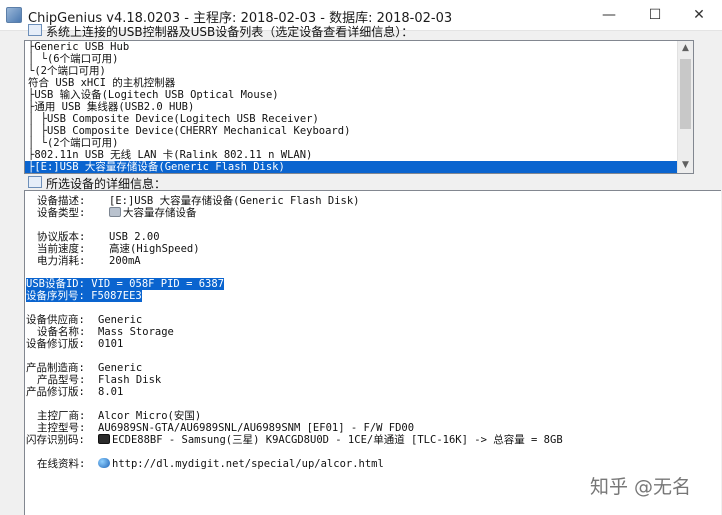 Image resolution: width=722 pixels, height=515 pixels. Describe the element at coordinates (61, 261) in the screenshot. I see `power-key: 电力消耗:` at that location.